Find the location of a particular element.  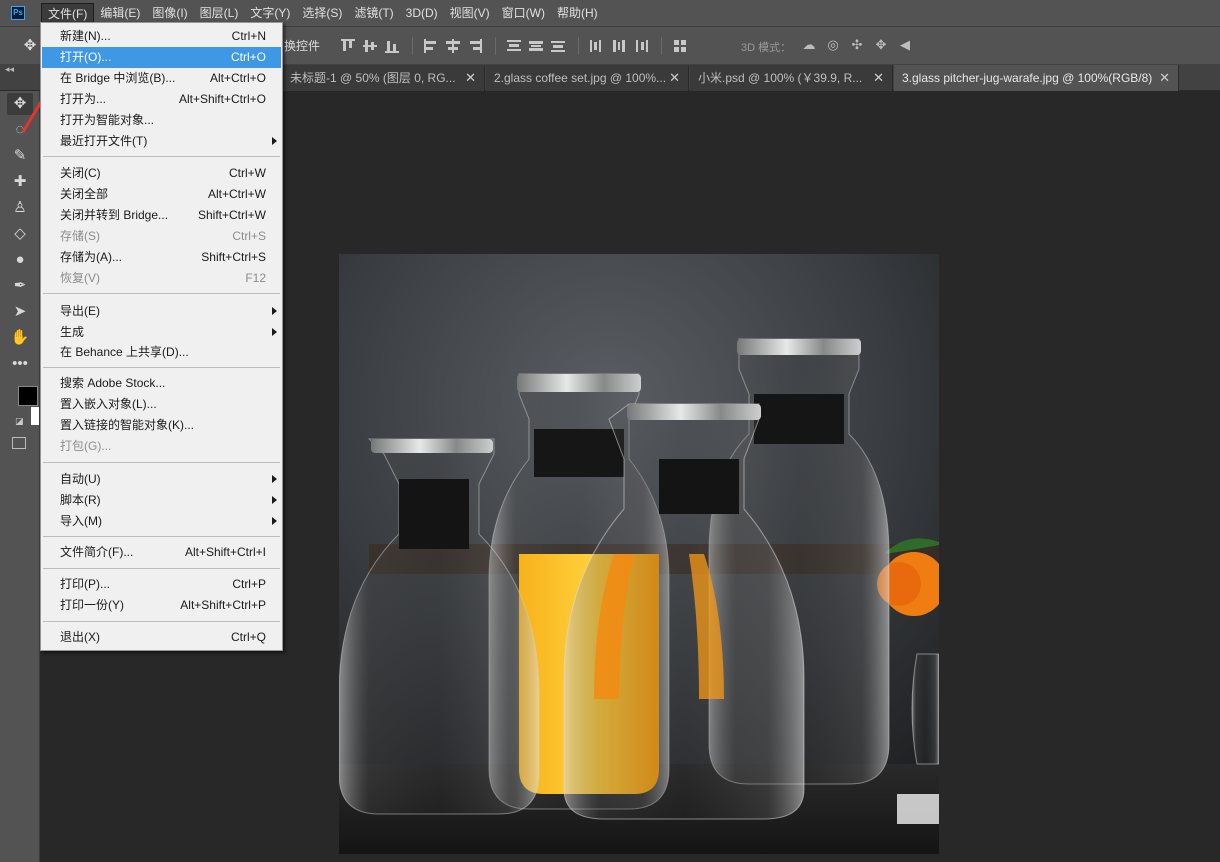

distribute-horizontal-center-icon is located at coordinates (620, 46).